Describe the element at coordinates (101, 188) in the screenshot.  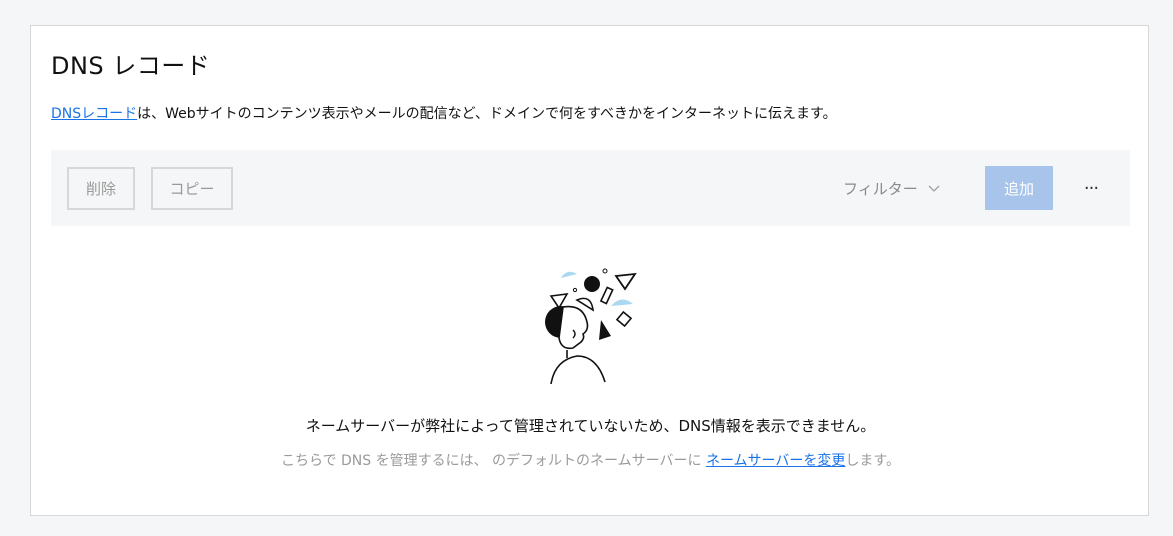
I see `delete-button: 削除` at that location.